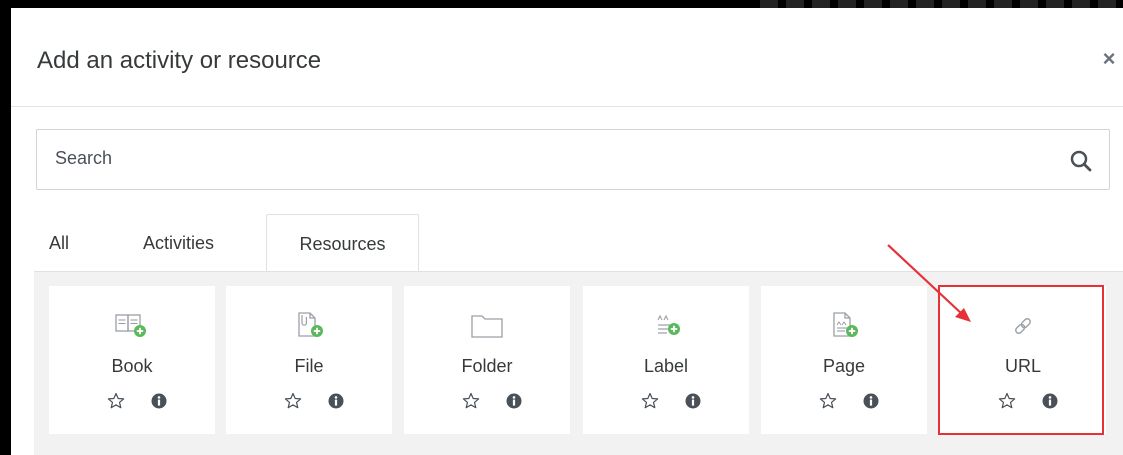 This screenshot has width=1123, height=455. Describe the element at coordinates (580, 243) in the screenshot. I see `module-tabs: All Activities Resources` at that location.